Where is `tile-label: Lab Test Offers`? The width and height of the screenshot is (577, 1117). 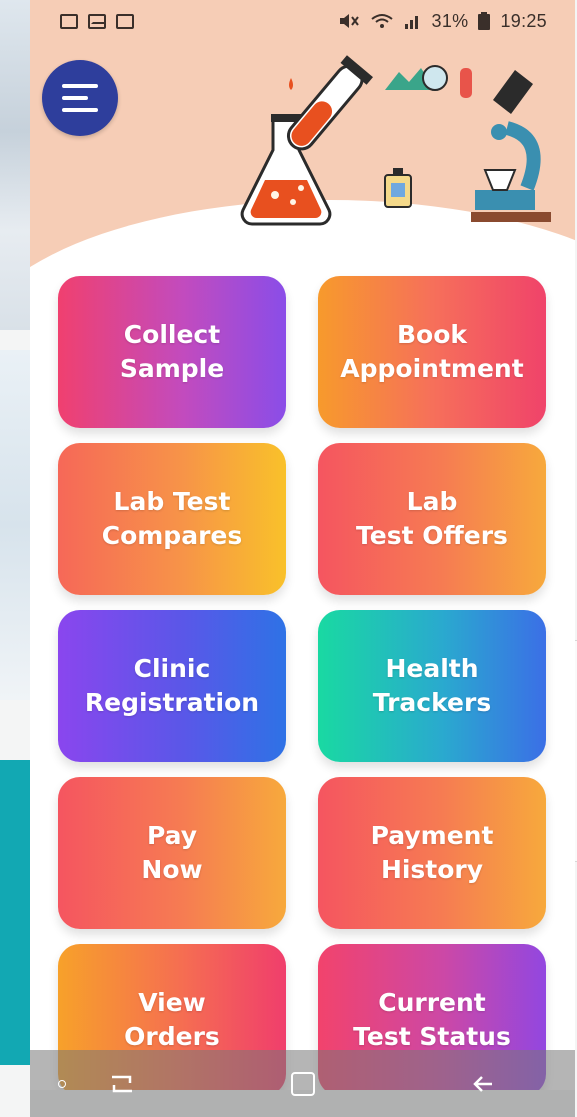 tile-label: Lab Test Offers is located at coordinates (432, 518).